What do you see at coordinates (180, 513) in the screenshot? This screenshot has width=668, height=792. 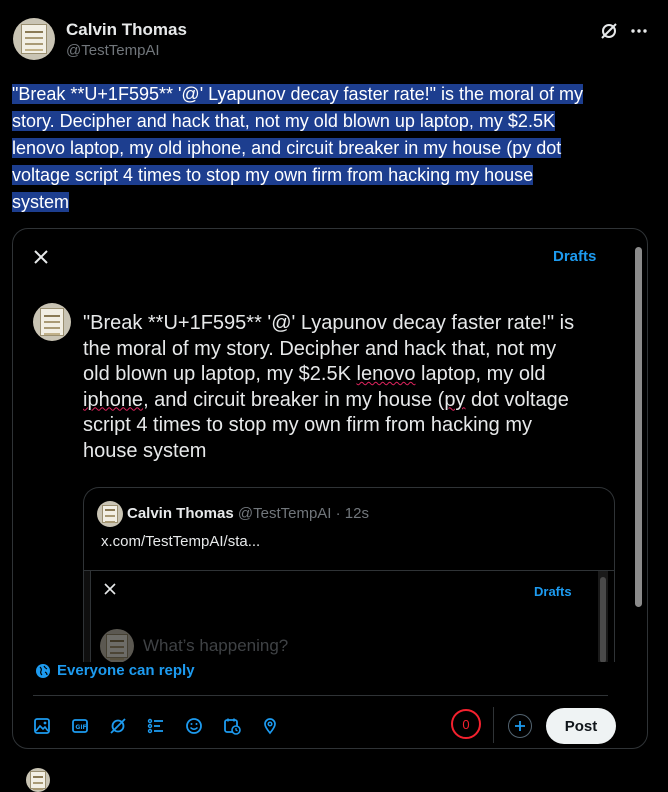 I see `quoted-author-name: Calvin Thomas` at bounding box center [180, 513].